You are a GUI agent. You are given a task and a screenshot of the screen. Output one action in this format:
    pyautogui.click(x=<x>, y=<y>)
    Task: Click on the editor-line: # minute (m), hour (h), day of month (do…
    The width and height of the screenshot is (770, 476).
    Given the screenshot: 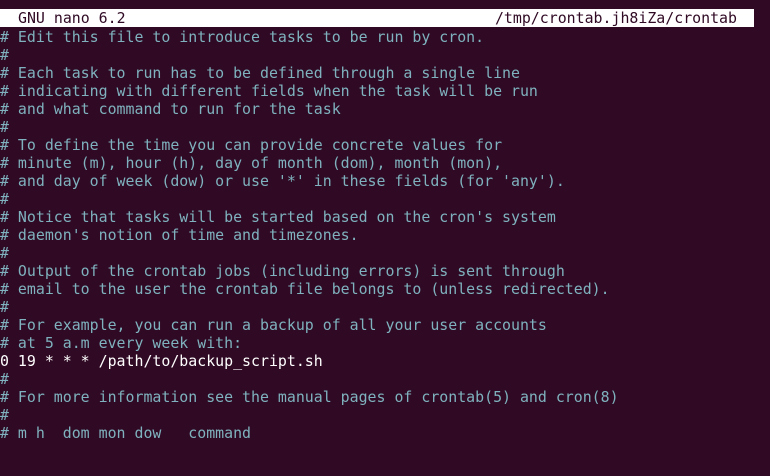 What is the action you would take?
    pyautogui.click(x=385, y=163)
    